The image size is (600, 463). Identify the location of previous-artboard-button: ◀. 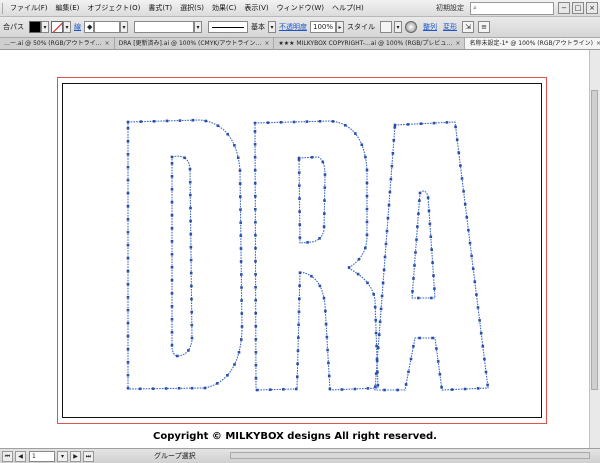
(20, 456).